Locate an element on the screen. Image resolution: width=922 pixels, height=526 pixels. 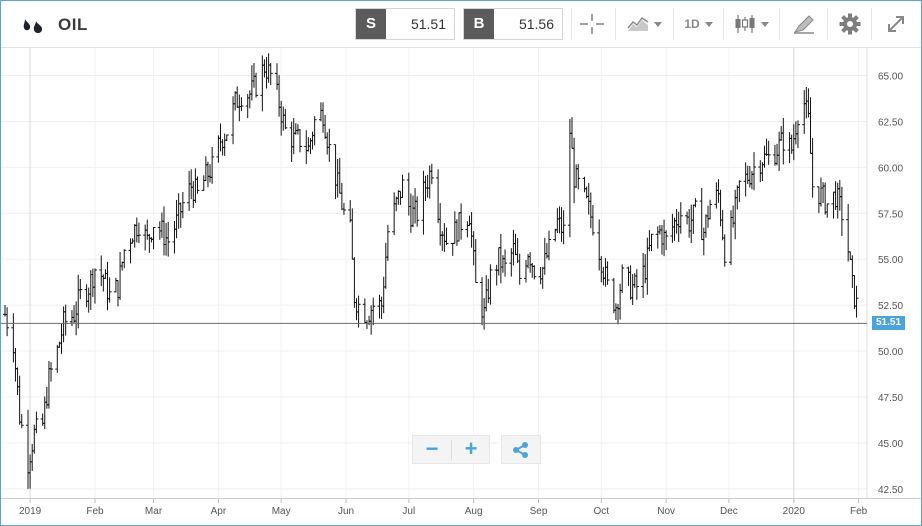
expand-button is located at coordinates (895, 24).